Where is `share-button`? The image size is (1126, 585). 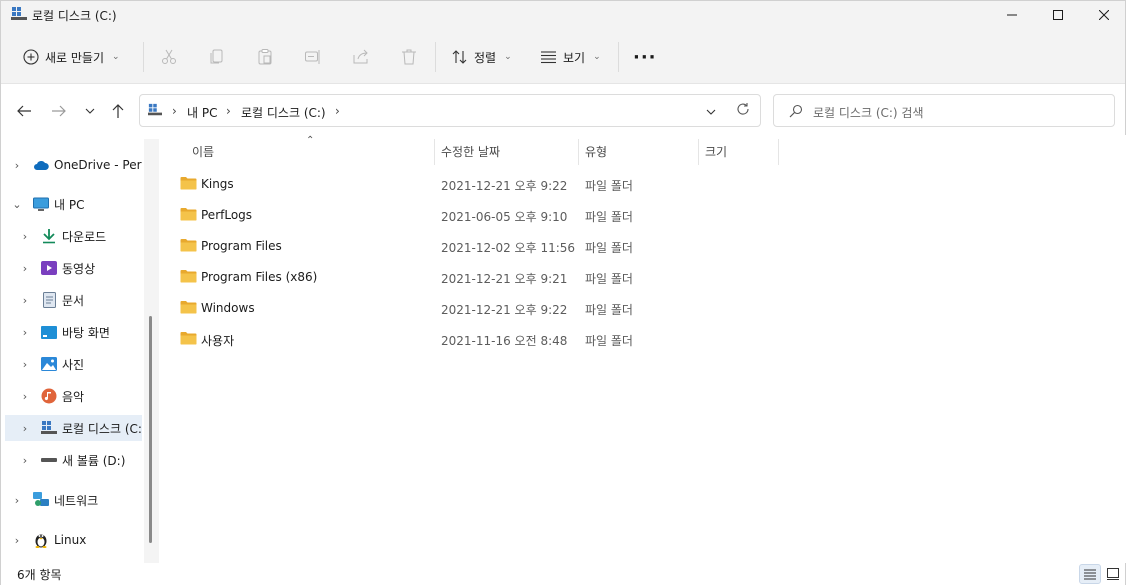
share-button is located at coordinates (361, 57).